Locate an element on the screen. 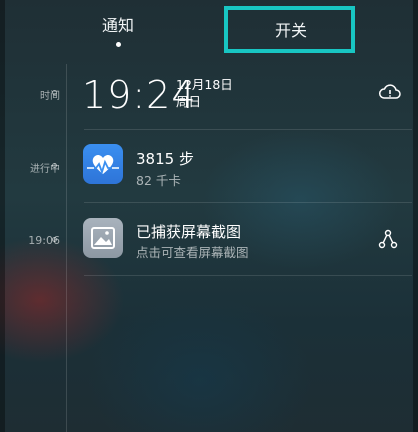 This screenshot has width=418, height=432. timeline-line is located at coordinates (66, 248).